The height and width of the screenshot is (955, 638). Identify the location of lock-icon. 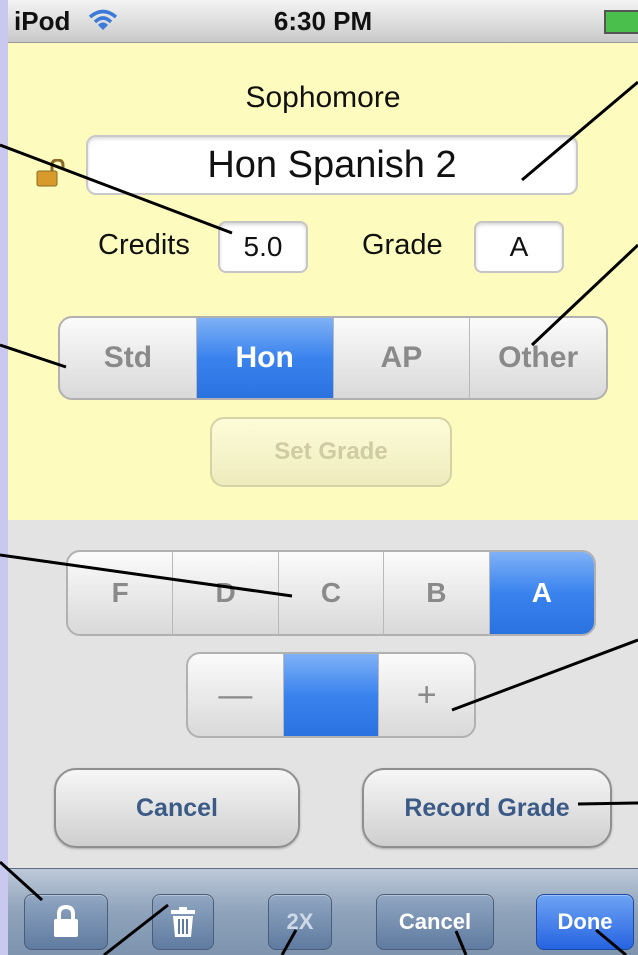
(66, 920).